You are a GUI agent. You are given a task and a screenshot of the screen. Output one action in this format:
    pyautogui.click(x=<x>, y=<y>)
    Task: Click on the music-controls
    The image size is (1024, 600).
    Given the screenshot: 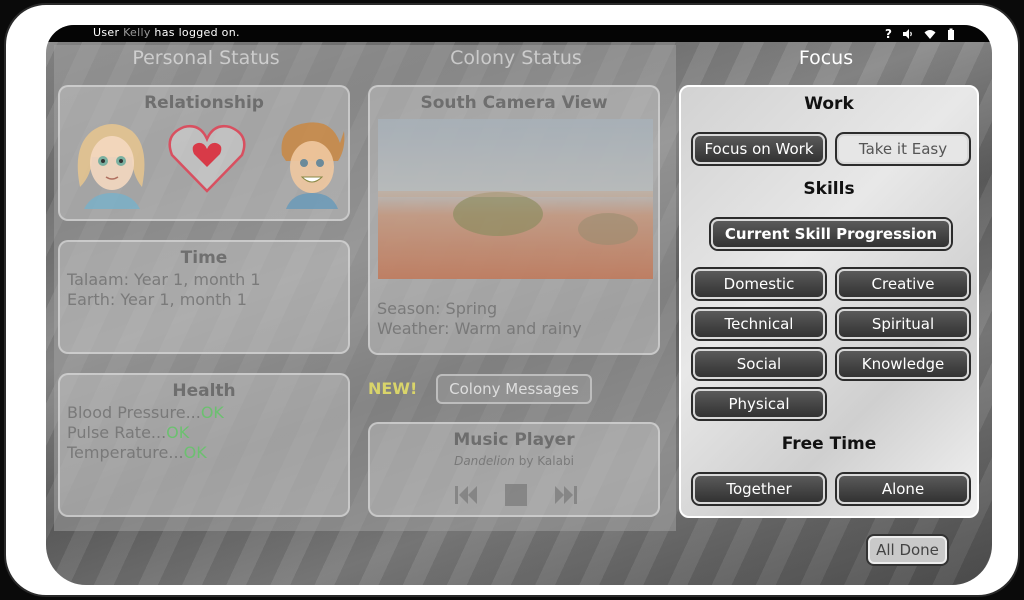 What is the action you would take?
    pyautogui.click(x=516, y=495)
    